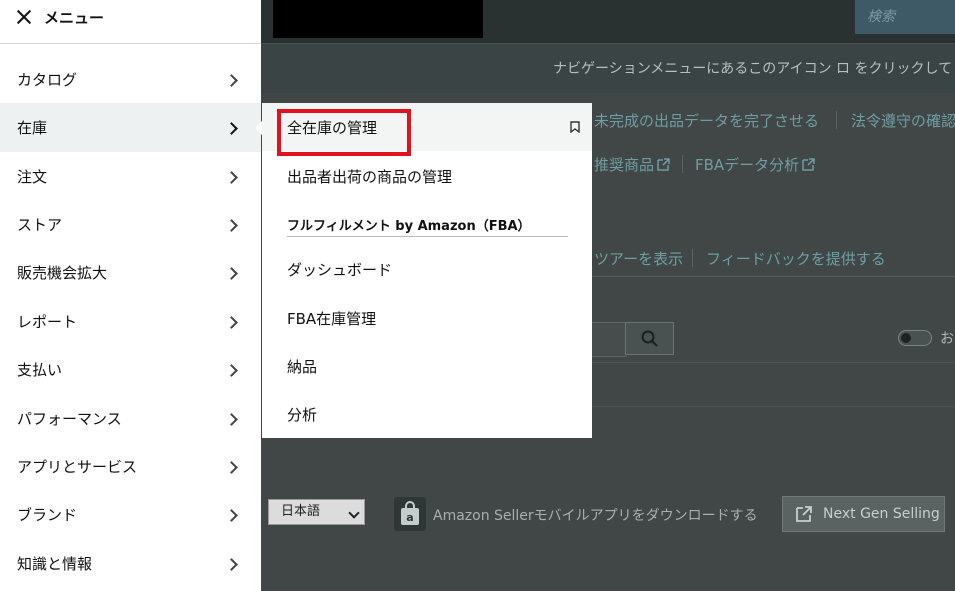 Image resolution: width=955 pixels, height=591 pixels. What do you see at coordinates (302, 366) in the screenshot?
I see `submenu-item-label: 納品` at bounding box center [302, 366].